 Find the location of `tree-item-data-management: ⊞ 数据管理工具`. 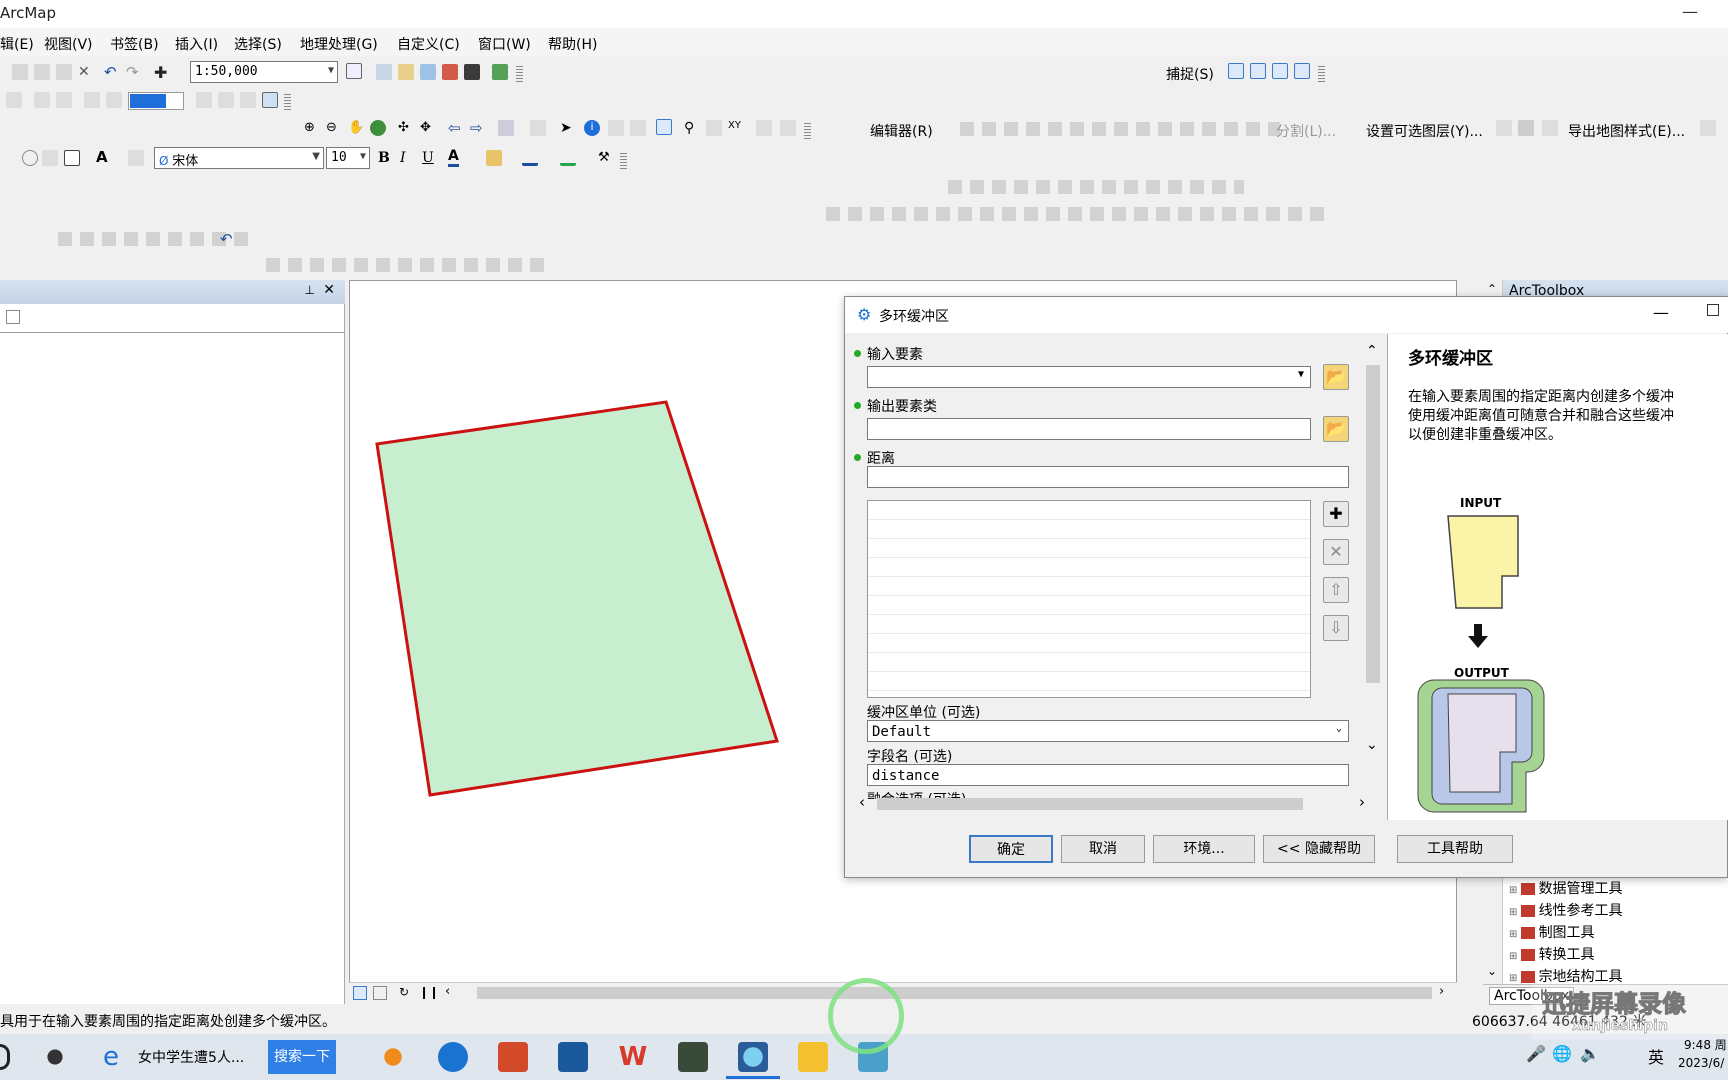

tree-item-data-management: ⊞ 数据管理工具 is located at coordinates (1566, 888).